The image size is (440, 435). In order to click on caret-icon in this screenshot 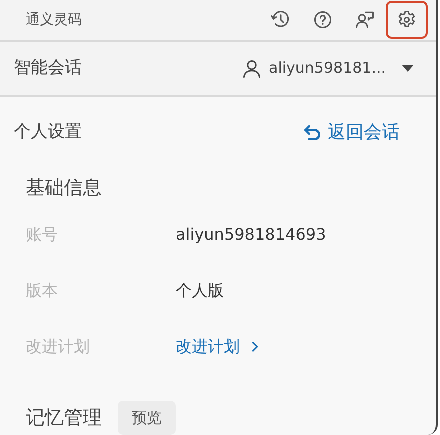, I will do `click(408, 68)`.